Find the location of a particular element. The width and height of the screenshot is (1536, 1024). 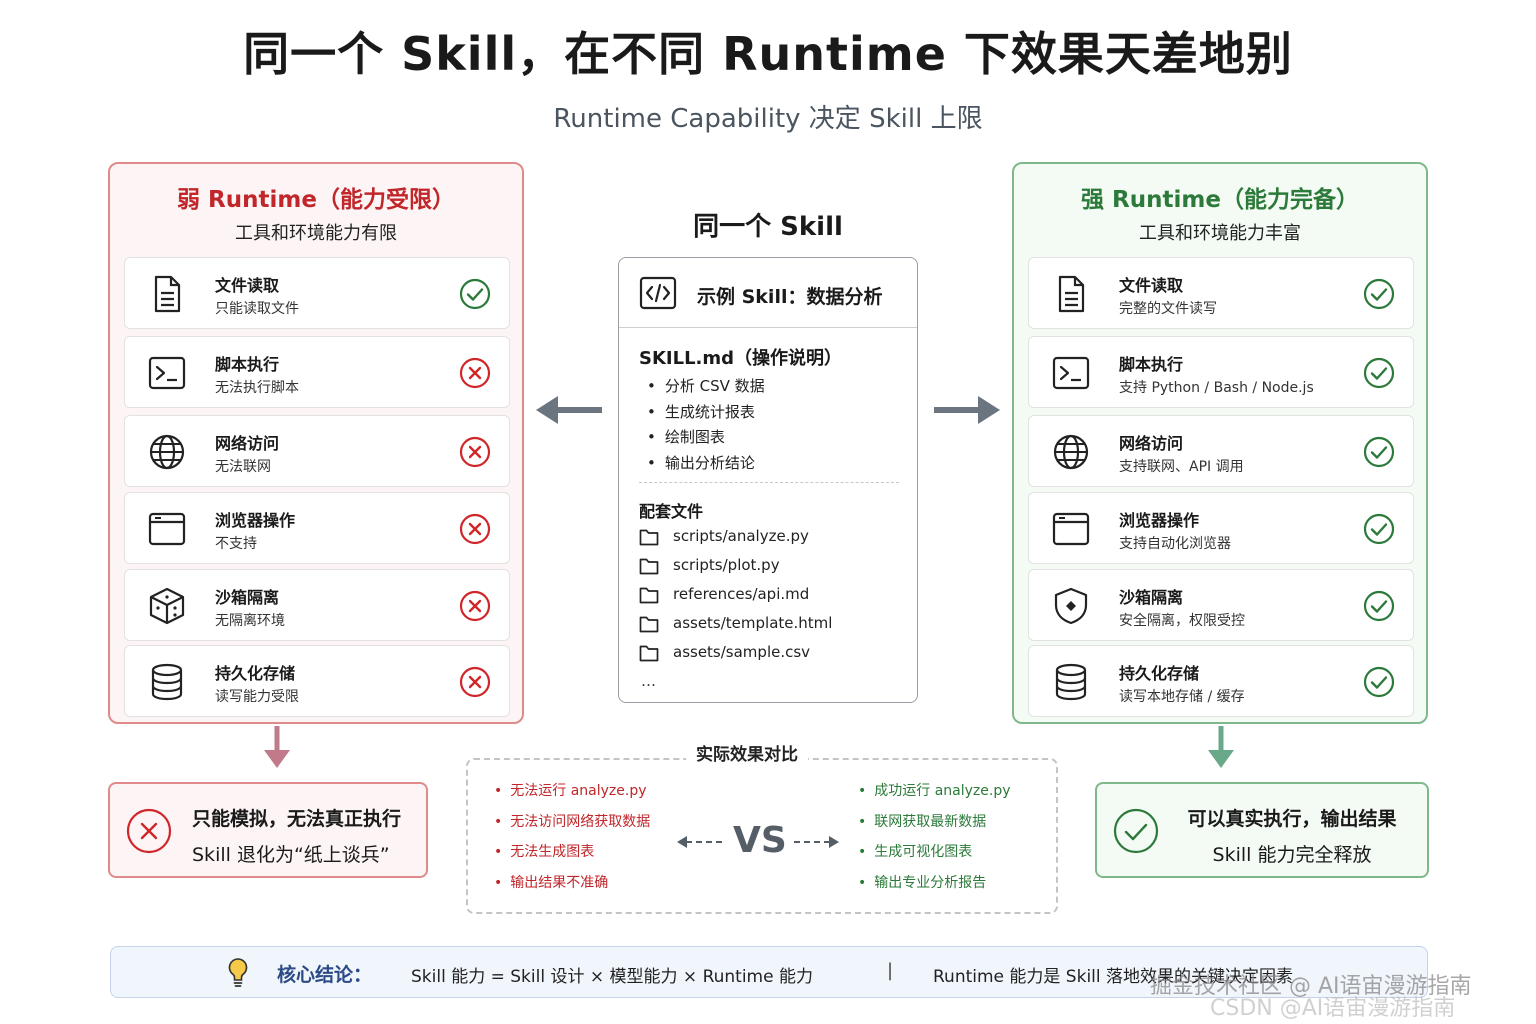

same-skill-heading: 同一个 Skill is located at coordinates (768, 227).